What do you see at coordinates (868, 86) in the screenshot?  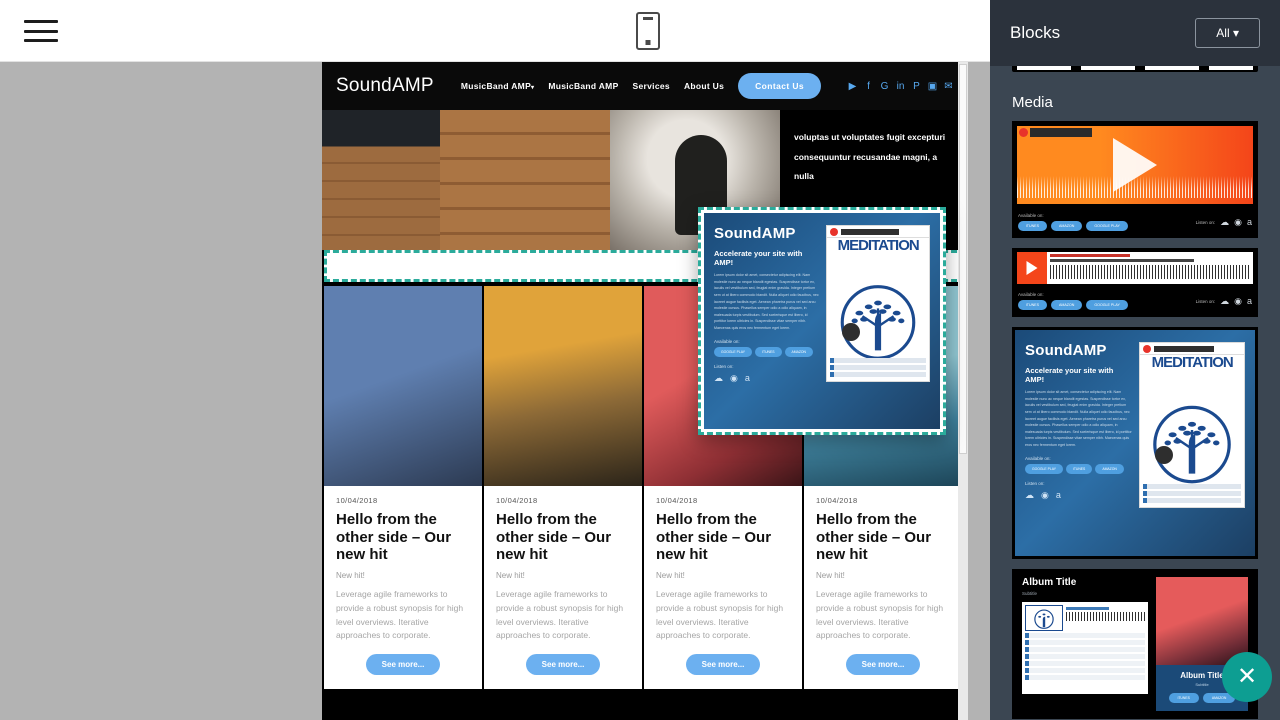 I see `facebook-icon: f` at bounding box center [868, 86].